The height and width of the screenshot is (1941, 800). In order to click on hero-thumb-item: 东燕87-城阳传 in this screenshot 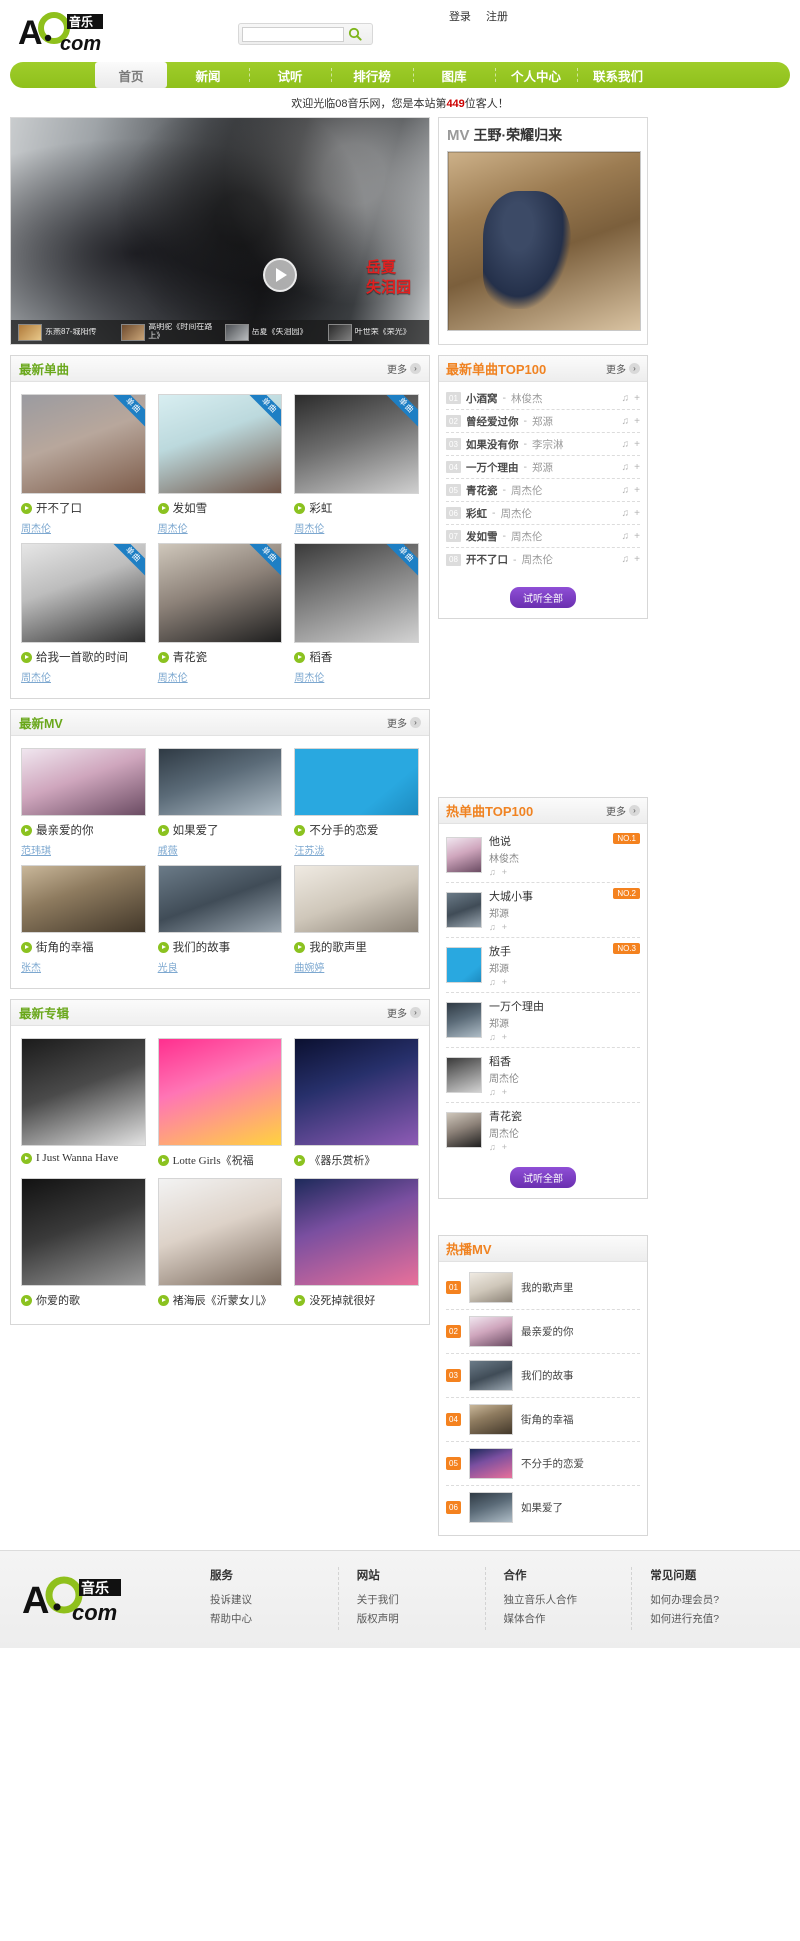, I will do `click(65, 332)`.